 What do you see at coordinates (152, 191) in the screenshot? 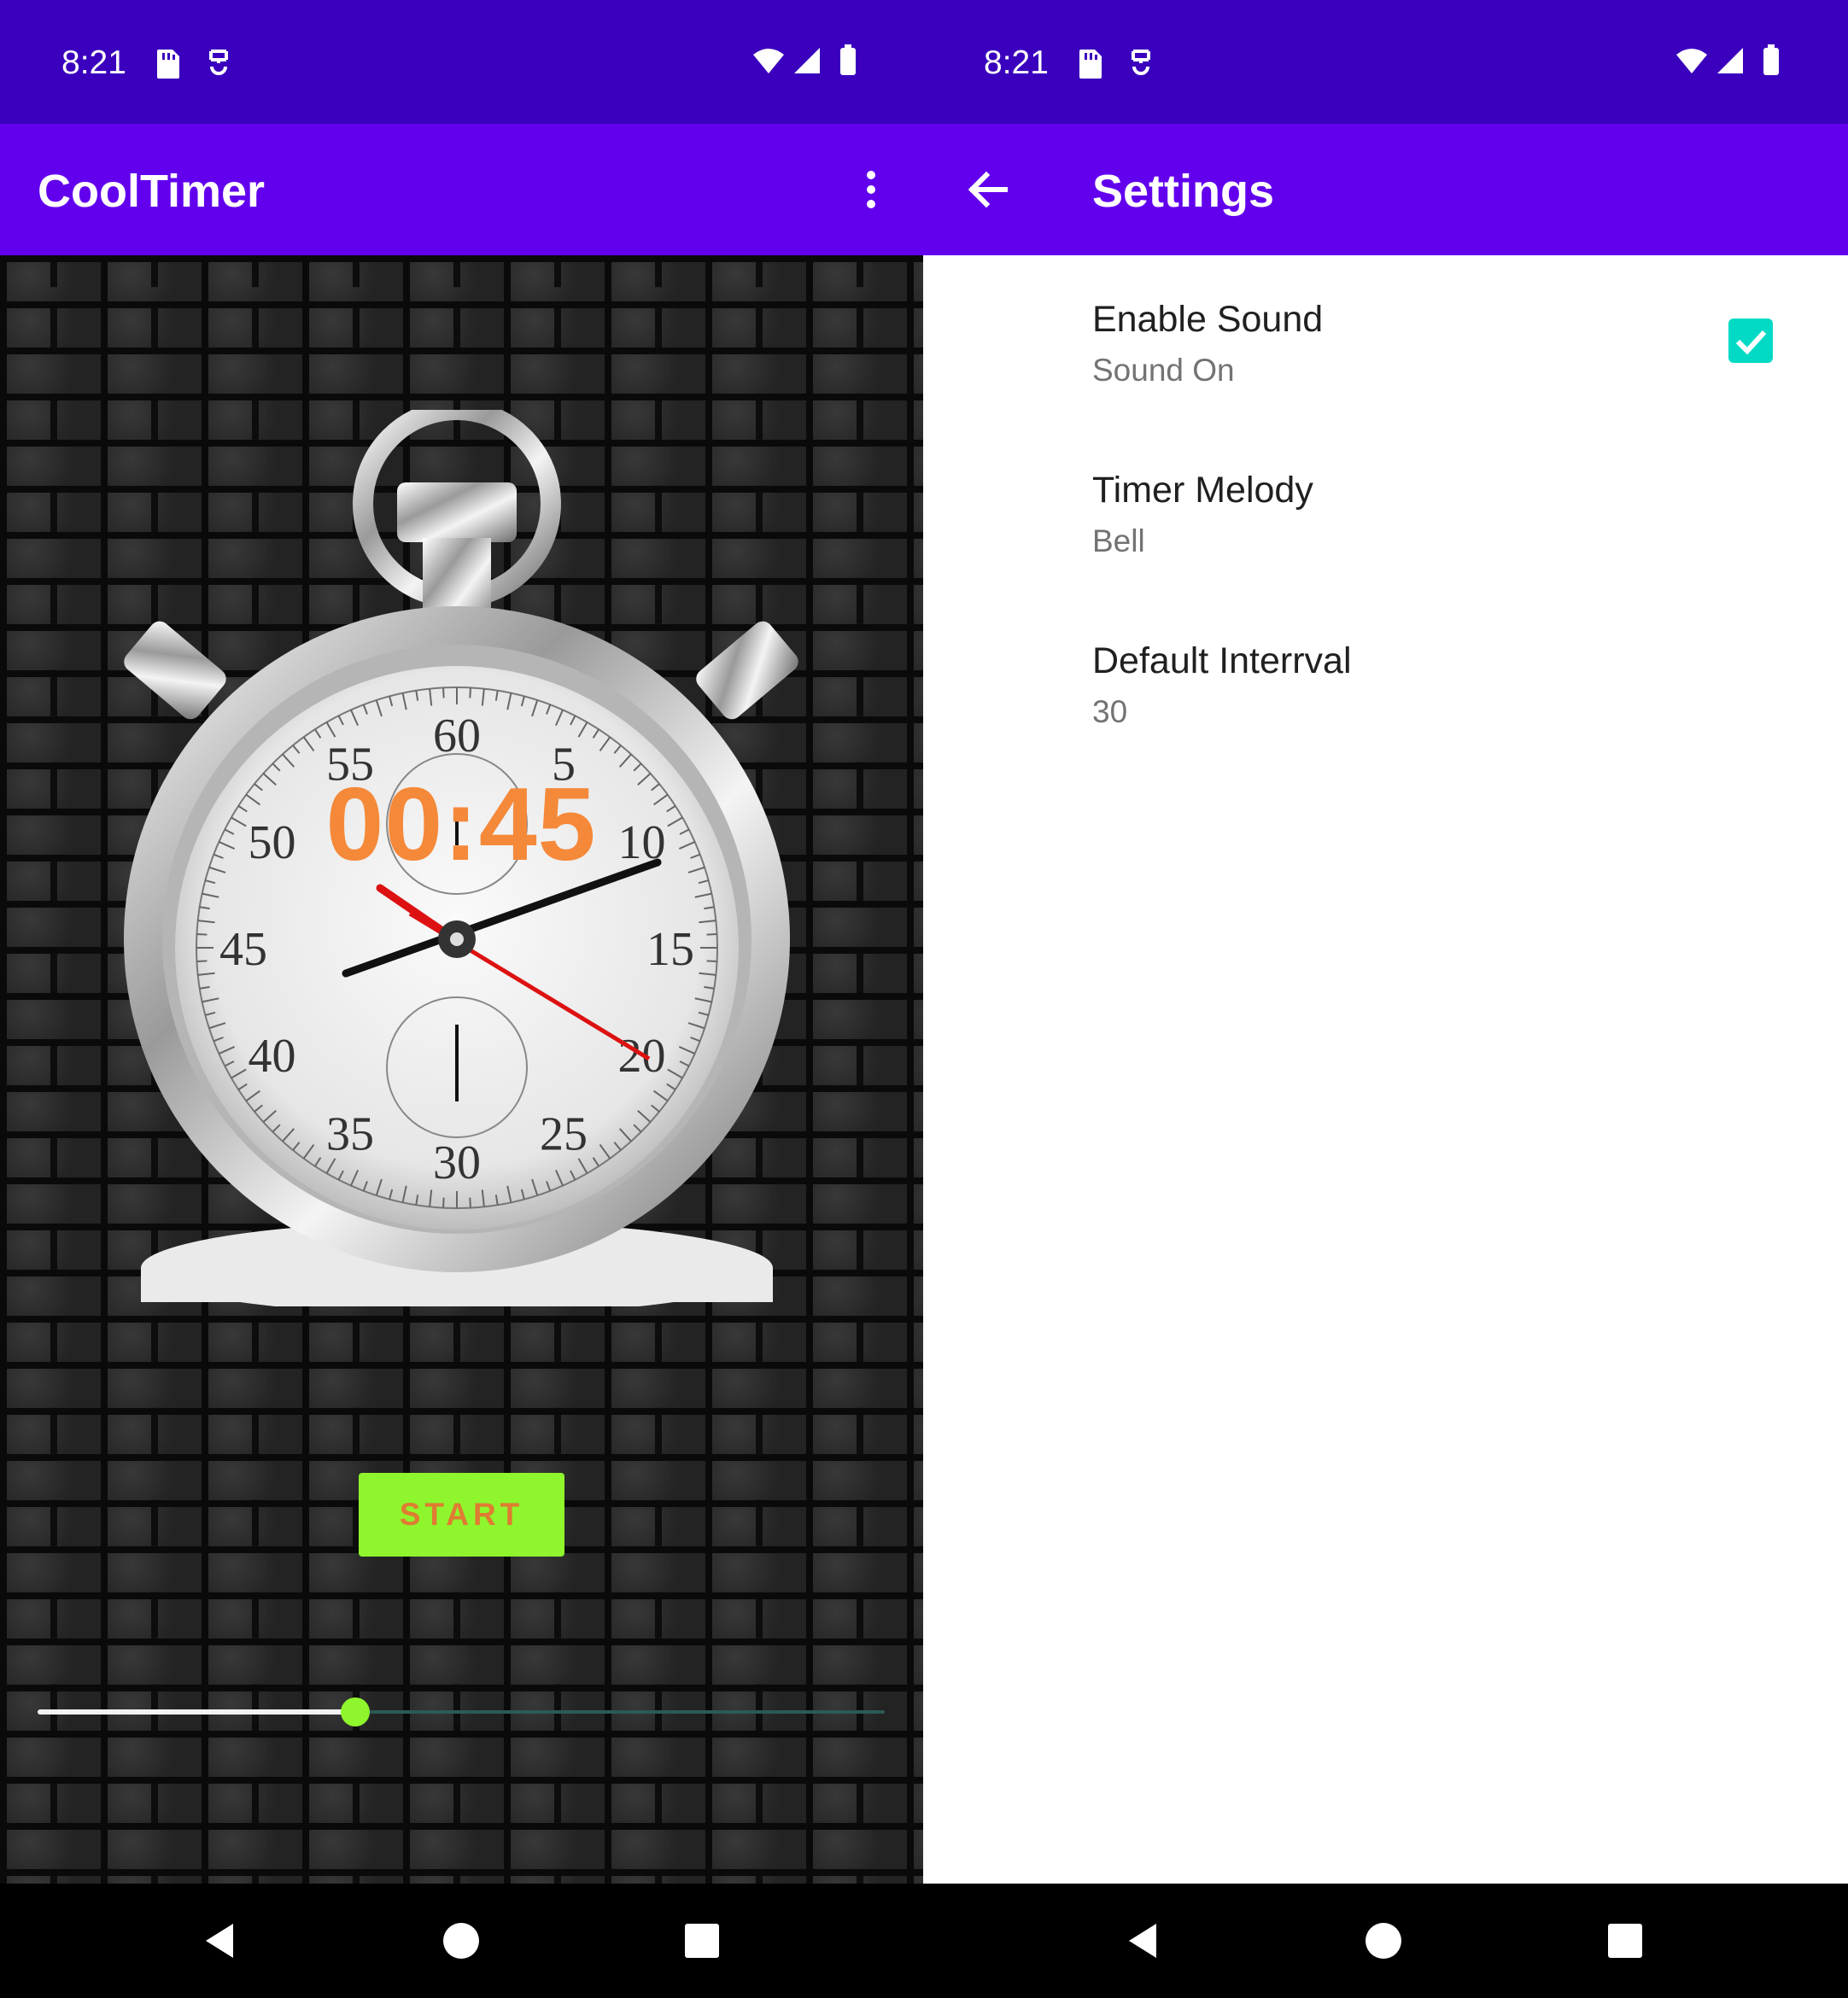
I see `app-title: CoolTimer` at bounding box center [152, 191].